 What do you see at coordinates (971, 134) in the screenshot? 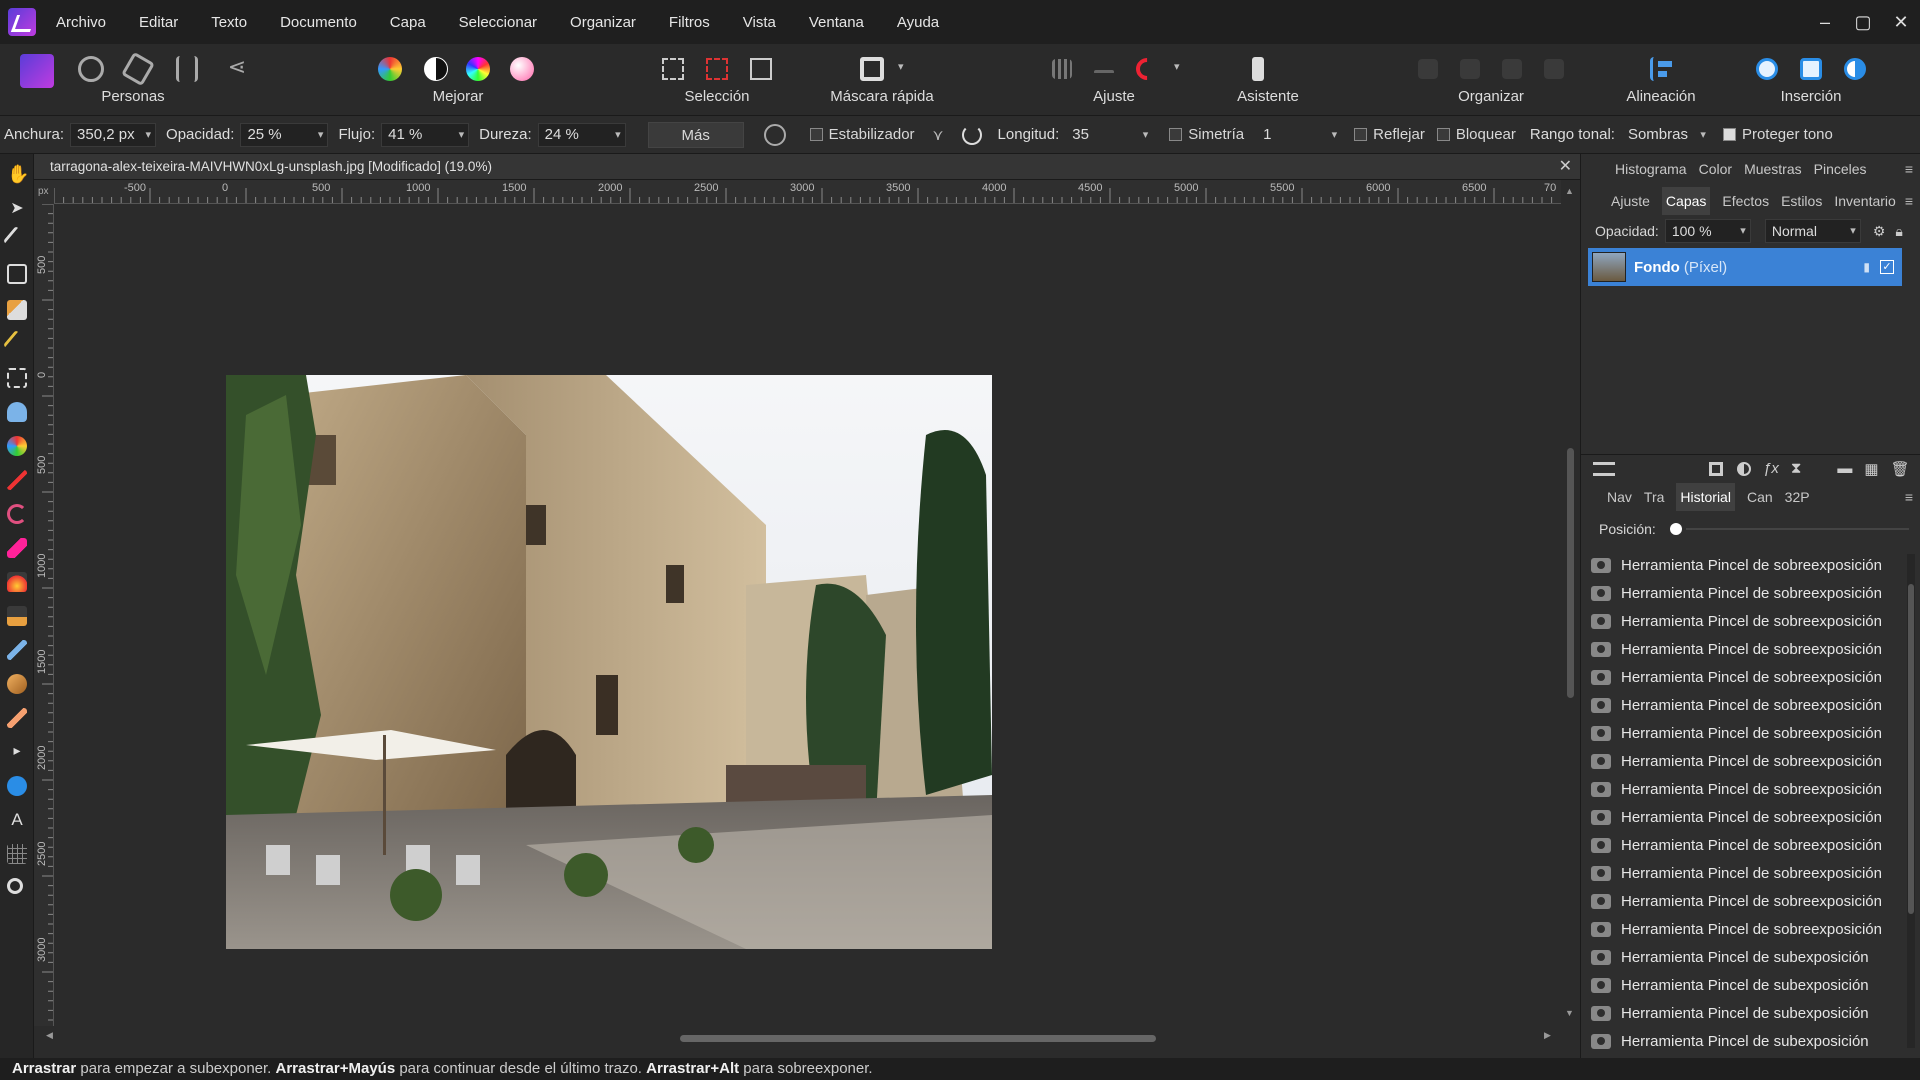
I see `window-mode-icon` at bounding box center [971, 134].